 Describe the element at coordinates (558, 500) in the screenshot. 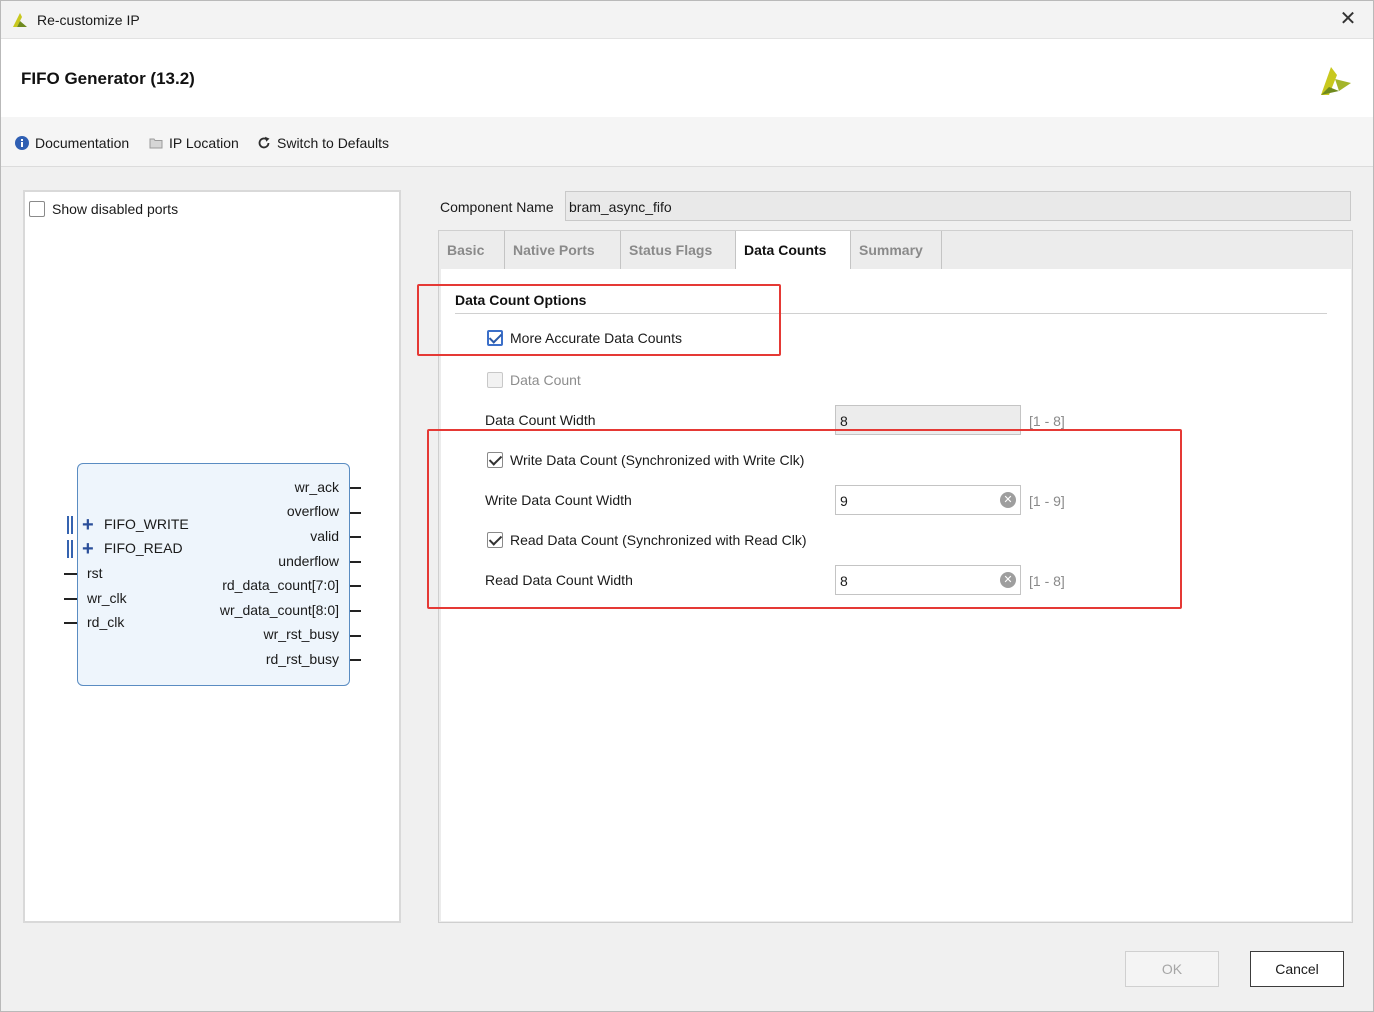

I see `write-data-count-width-label: Write Data Count Width` at that location.